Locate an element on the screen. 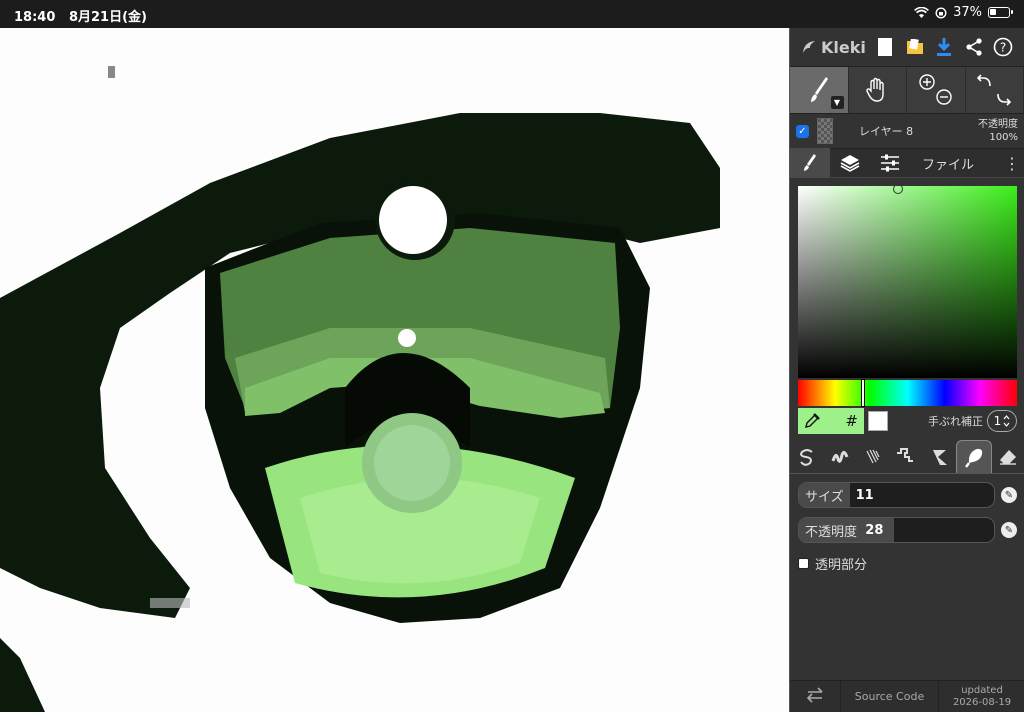  size-value: 11 is located at coordinates (864, 495).